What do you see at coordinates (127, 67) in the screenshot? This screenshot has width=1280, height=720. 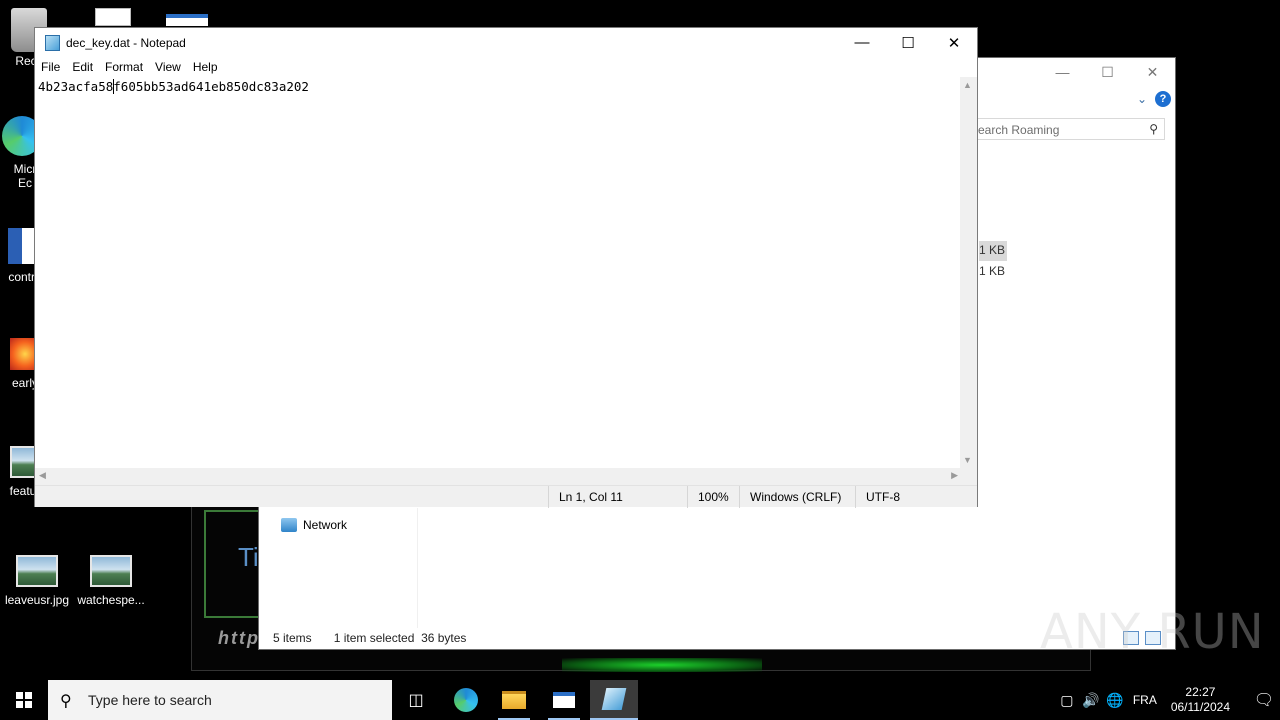 I see `menu-format: Format` at bounding box center [127, 67].